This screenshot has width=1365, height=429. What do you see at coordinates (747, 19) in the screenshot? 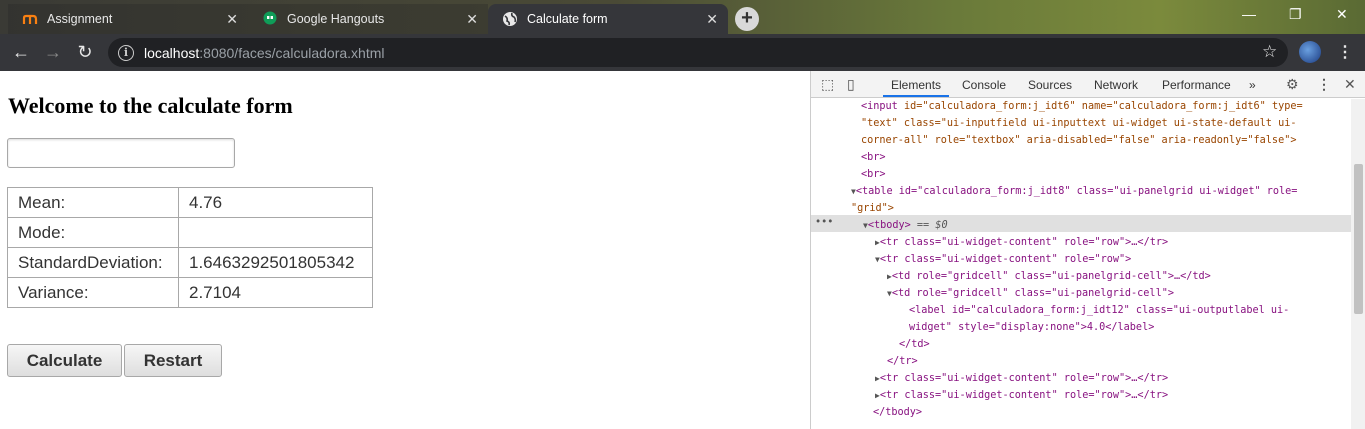
I see `new-tab-button: +` at bounding box center [747, 19].